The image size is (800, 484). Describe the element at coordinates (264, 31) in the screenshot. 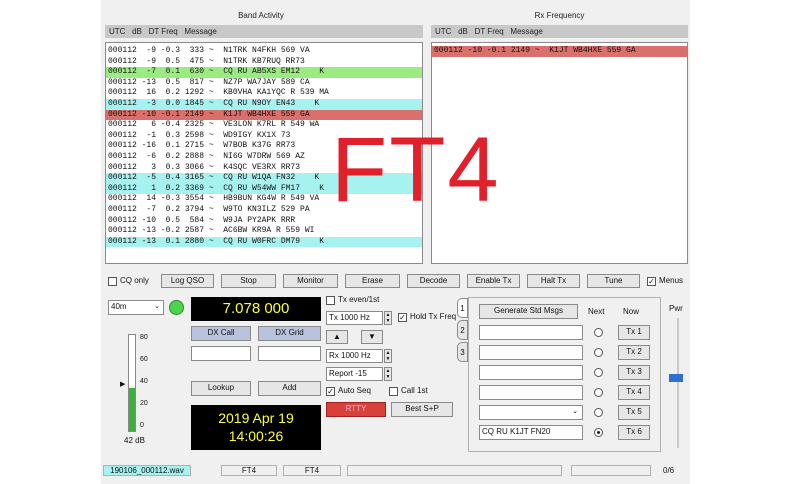

I see `band-activity-columns: UTC dB DT Freq Message` at that location.